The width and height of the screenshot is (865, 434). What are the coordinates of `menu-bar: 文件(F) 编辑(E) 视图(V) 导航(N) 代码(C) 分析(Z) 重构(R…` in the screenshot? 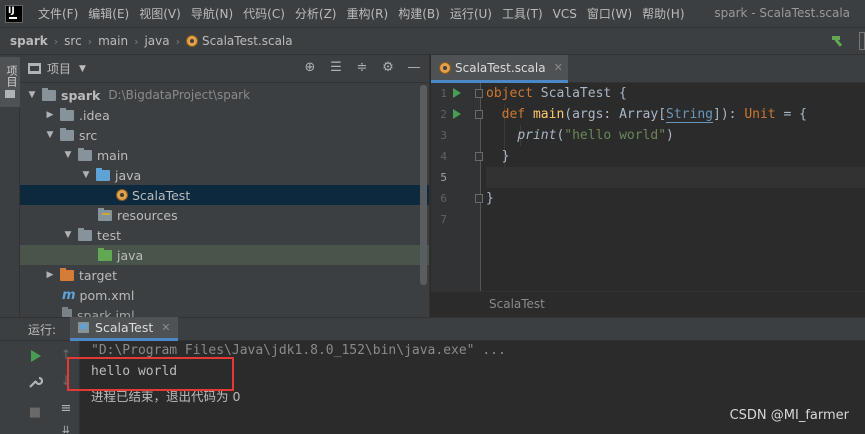 It's located at (432, 13).